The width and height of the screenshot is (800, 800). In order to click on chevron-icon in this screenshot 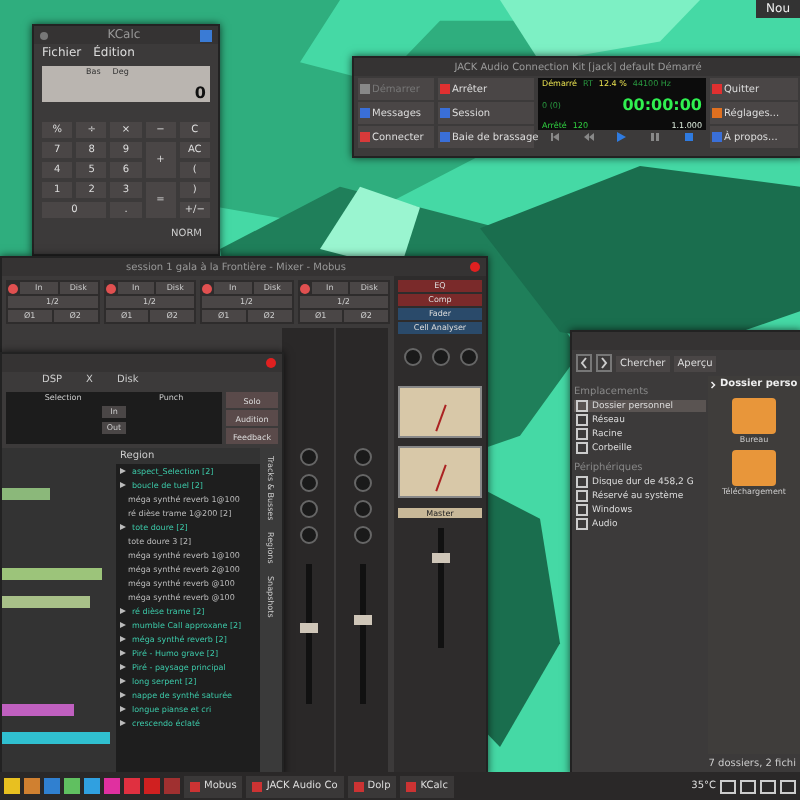, I will do `click(713, 384)`.